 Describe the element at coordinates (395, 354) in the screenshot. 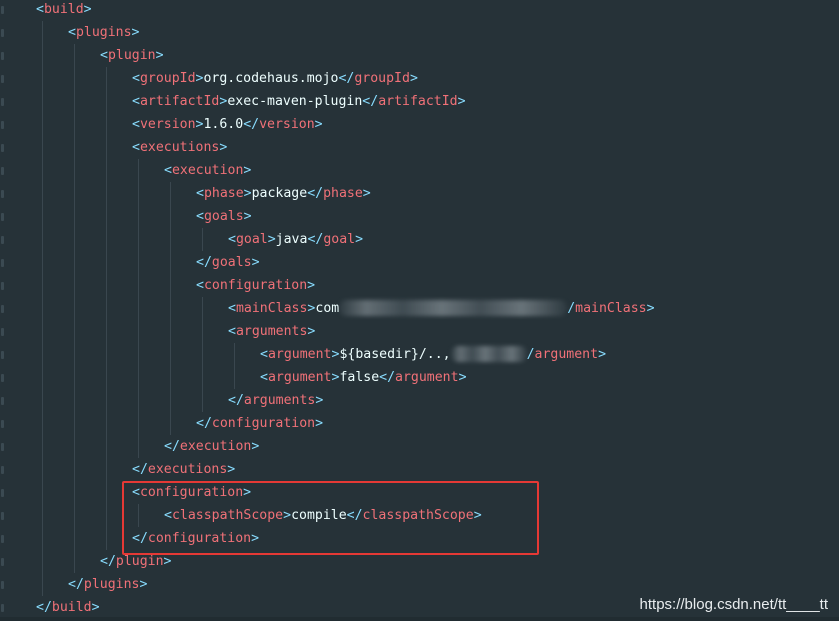

I see `text-value: ${basedir}/..,` at that location.